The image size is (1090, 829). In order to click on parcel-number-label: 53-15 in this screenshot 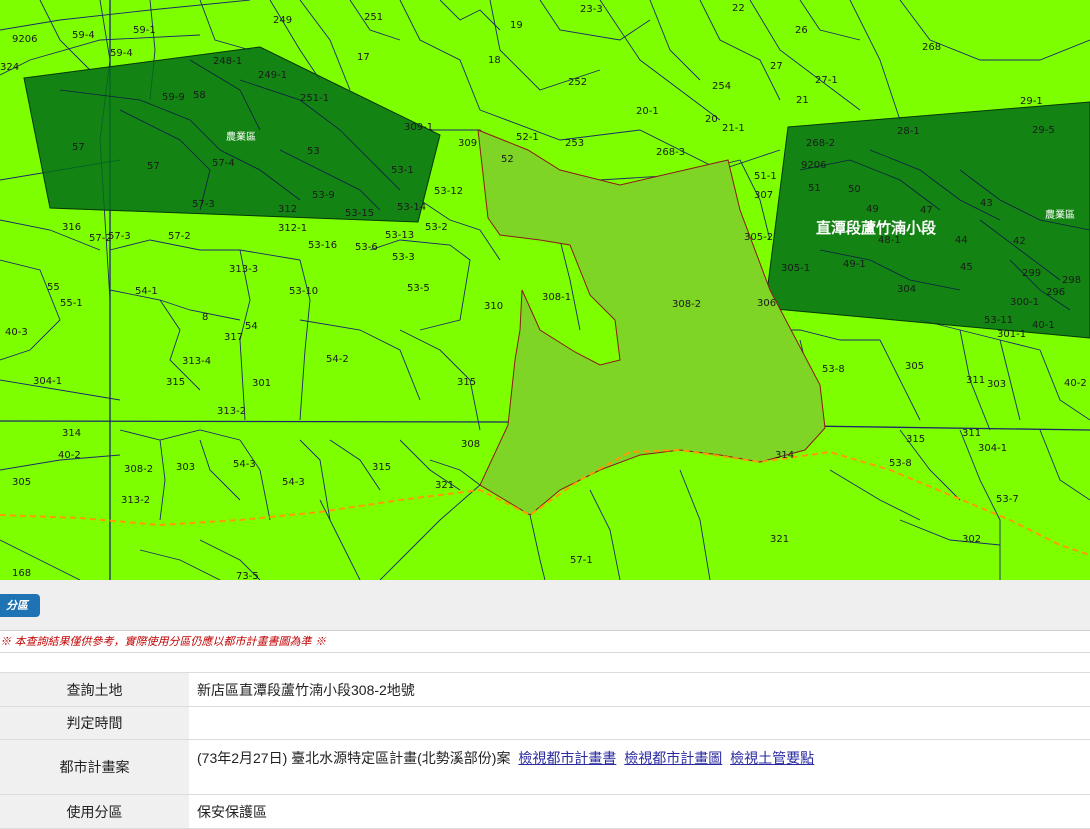, I will do `click(359, 213)`.